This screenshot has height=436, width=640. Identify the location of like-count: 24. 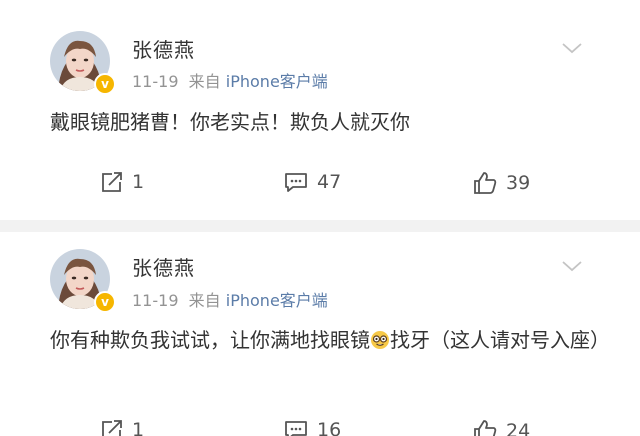
(518, 428).